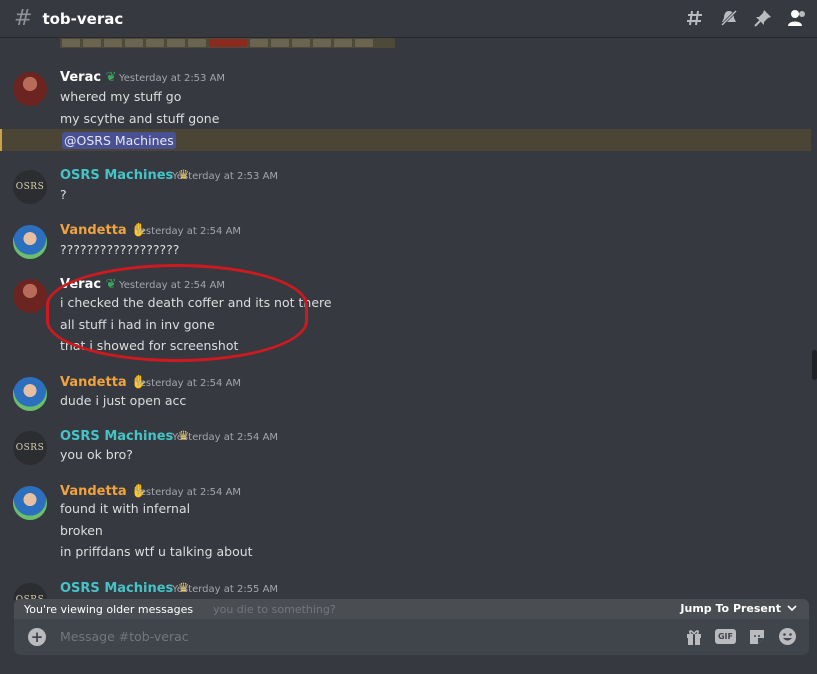 This screenshot has width=817, height=674. I want to click on attachment-image-strip, so click(227, 43).